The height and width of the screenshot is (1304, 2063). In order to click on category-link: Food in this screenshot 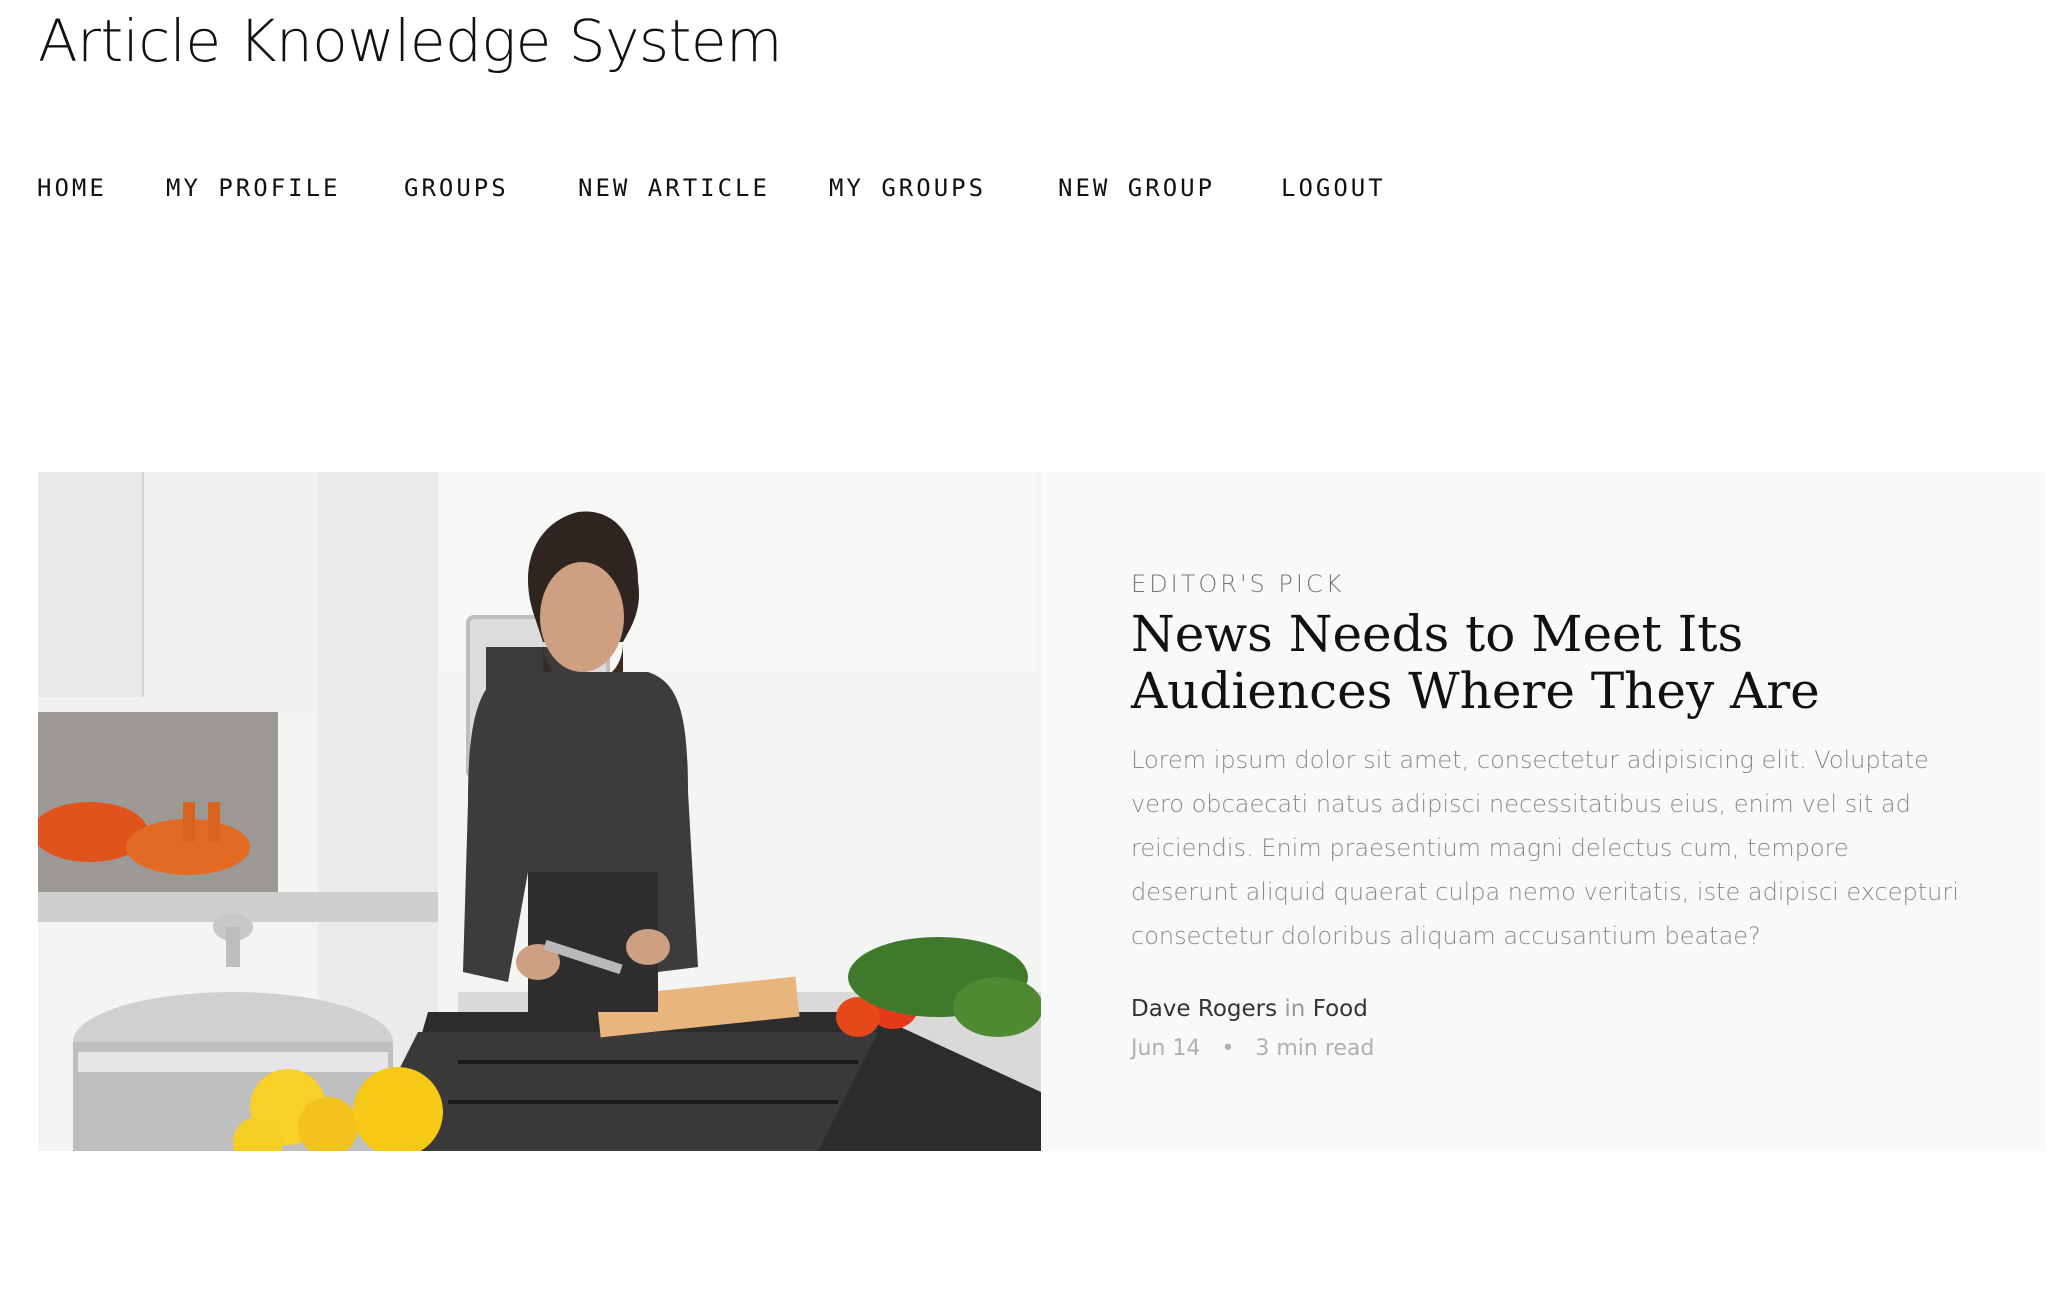, I will do `click(1340, 1009)`.